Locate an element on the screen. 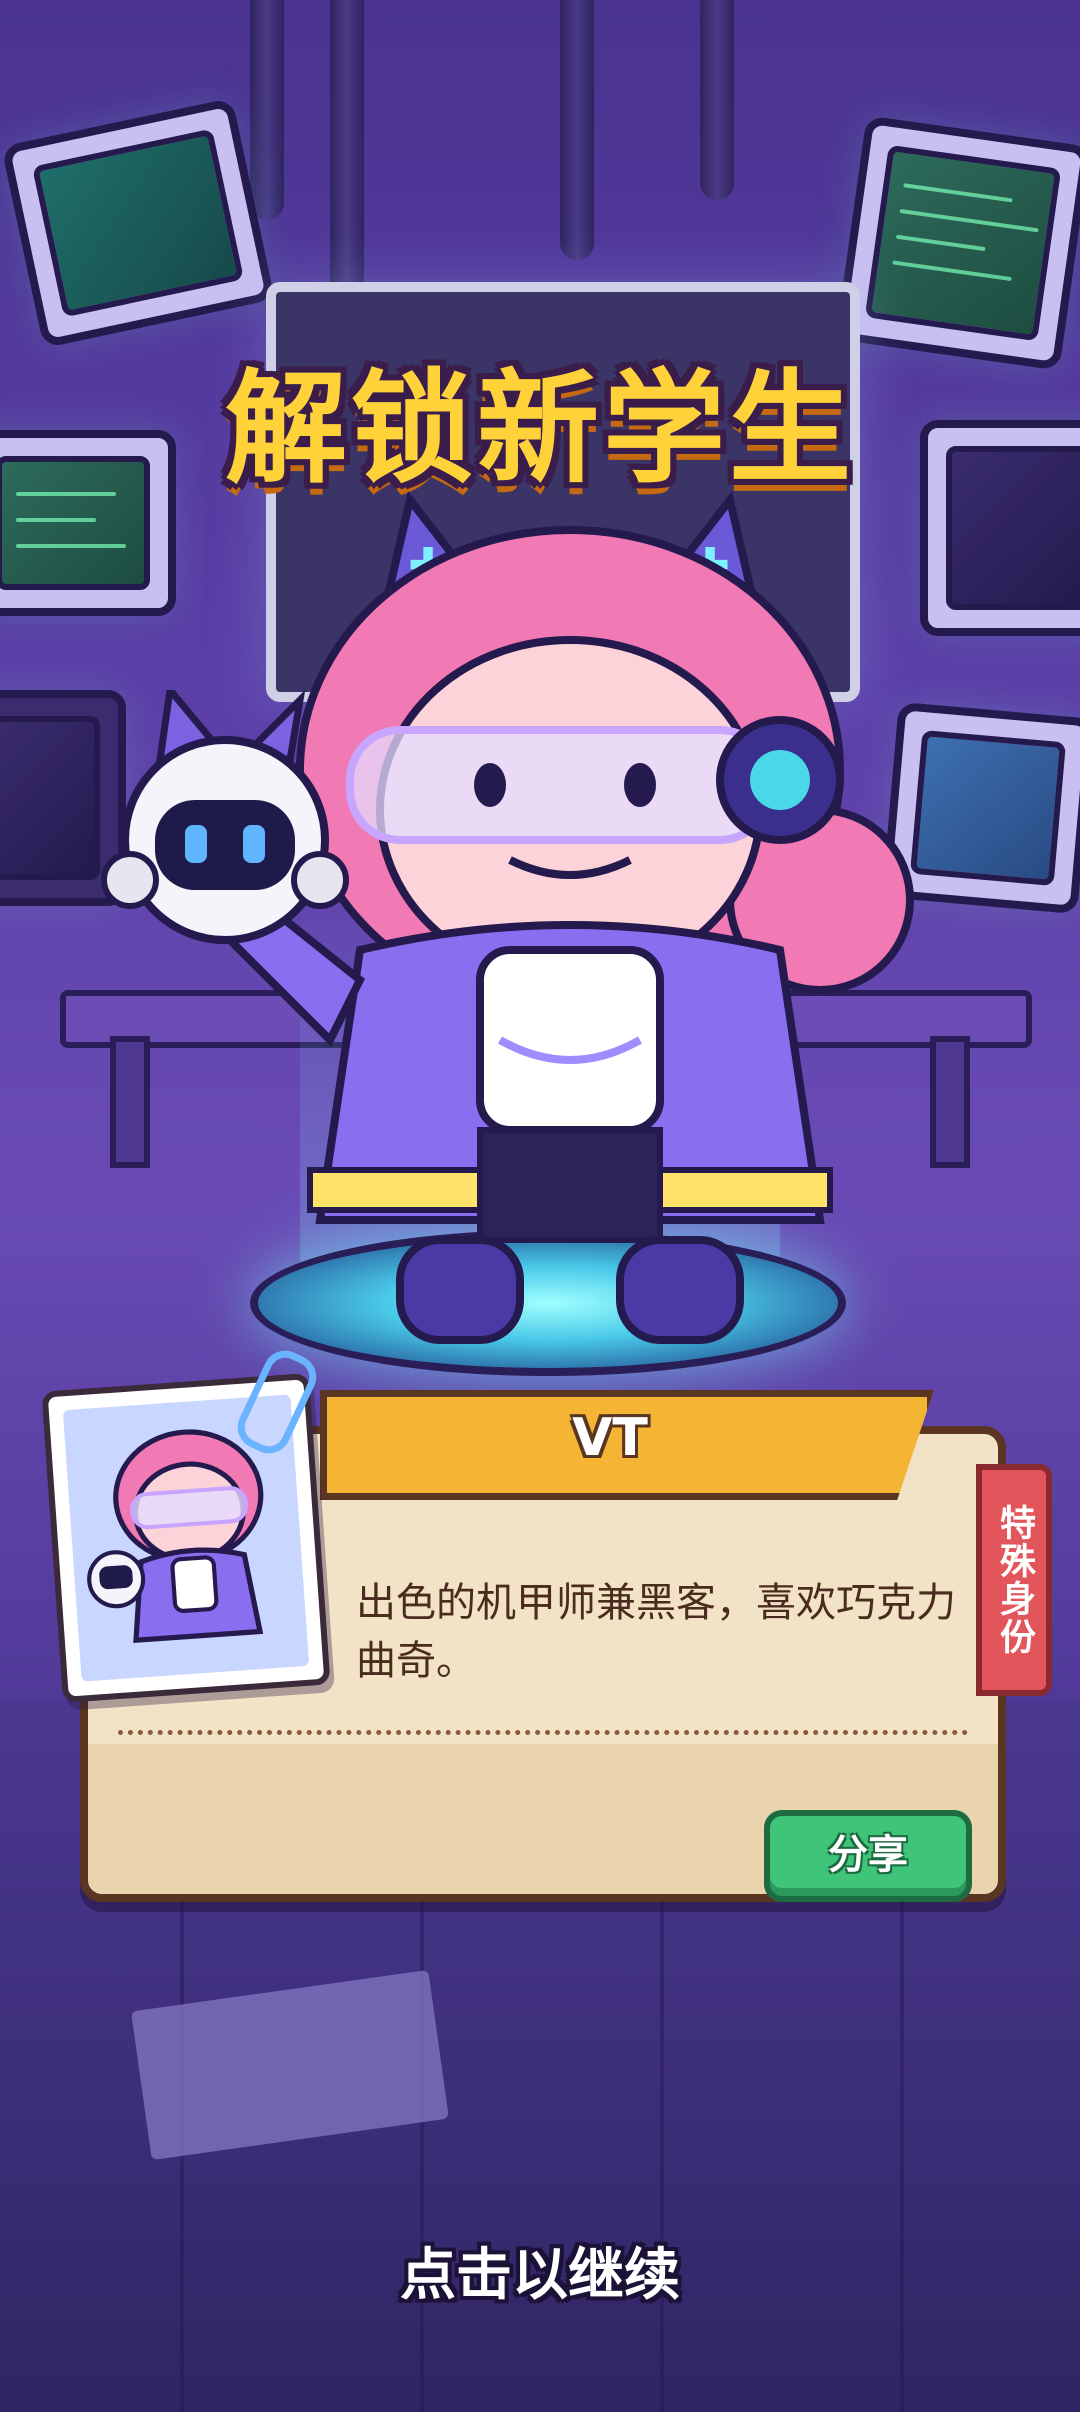 This screenshot has height=2412, width=1080. card-divider is located at coordinates (543, 1732).